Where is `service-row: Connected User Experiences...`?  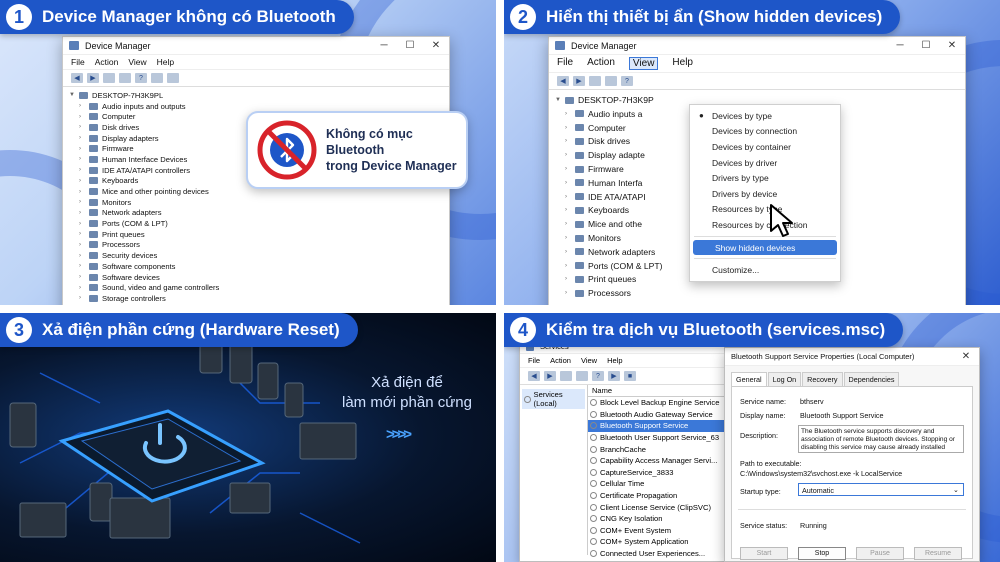 service-row: Connected User Experiences... is located at coordinates (666, 554).